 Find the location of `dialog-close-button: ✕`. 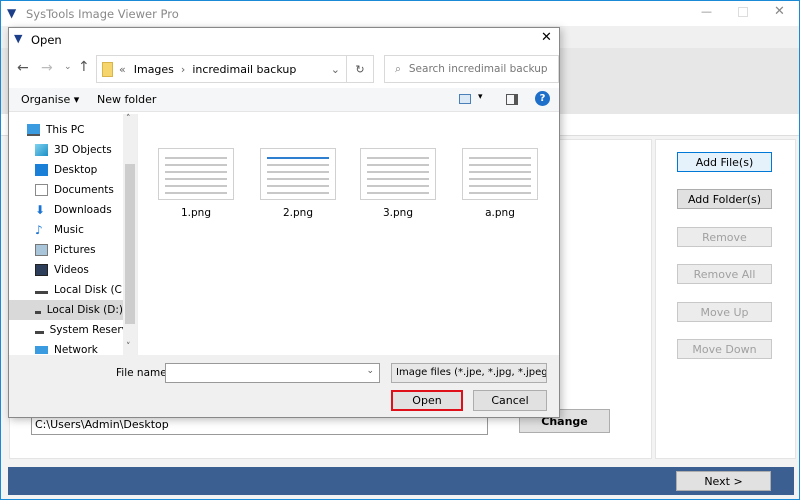

dialog-close-button: ✕ is located at coordinates (546, 37).